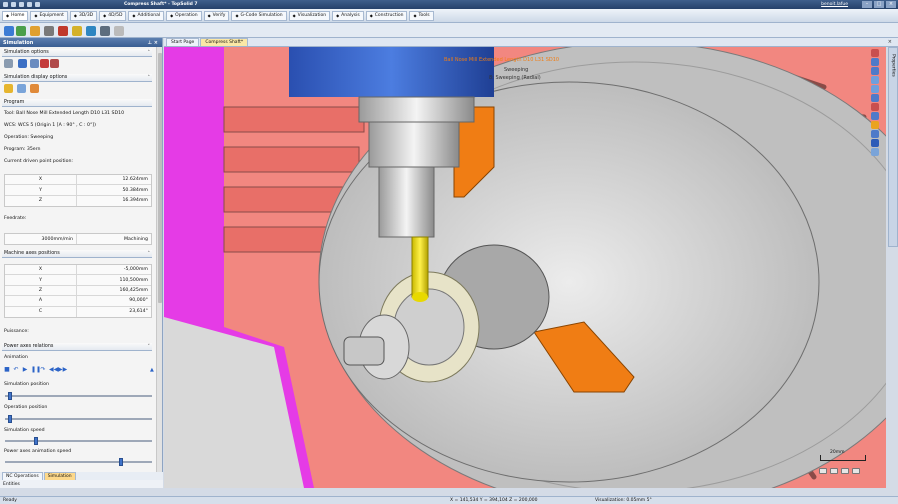 This screenshot has height=504, width=898. I want to click on ribbon-tab: ◆ Visualization, so click(309, 15).